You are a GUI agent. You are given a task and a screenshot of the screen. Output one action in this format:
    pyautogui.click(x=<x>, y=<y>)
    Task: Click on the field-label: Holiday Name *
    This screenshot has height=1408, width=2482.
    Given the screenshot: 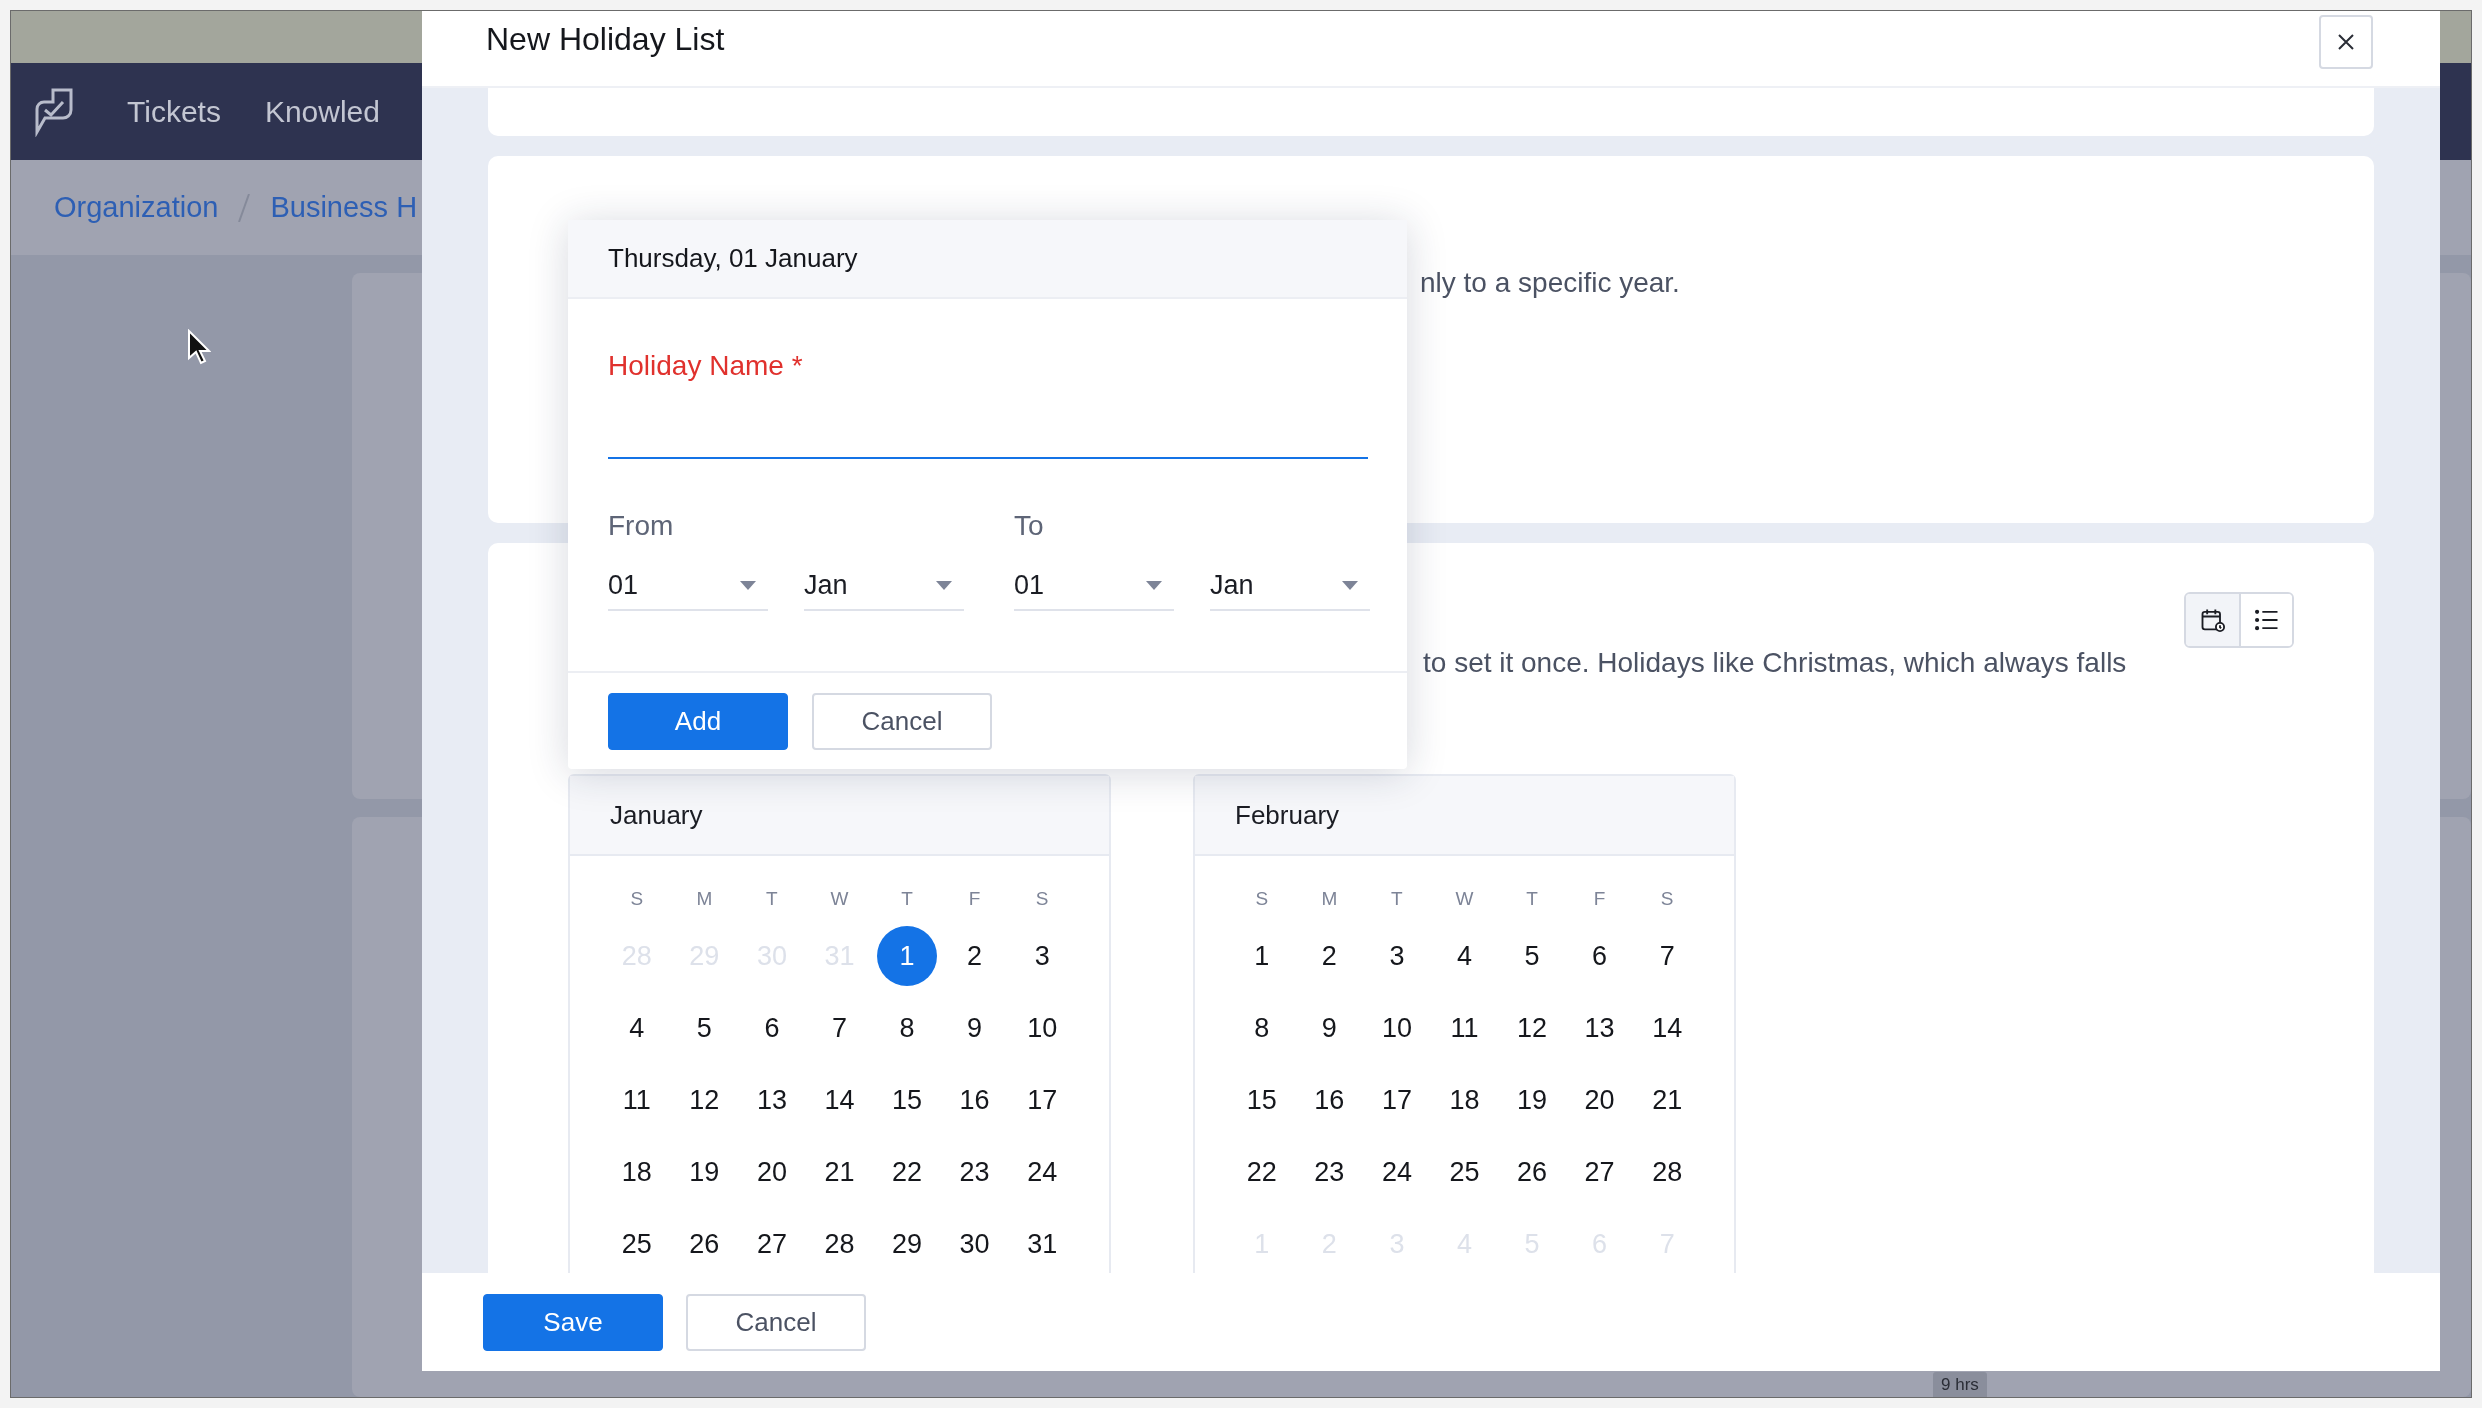 What is the action you would take?
    pyautogui.click(x=706, y=366)
    